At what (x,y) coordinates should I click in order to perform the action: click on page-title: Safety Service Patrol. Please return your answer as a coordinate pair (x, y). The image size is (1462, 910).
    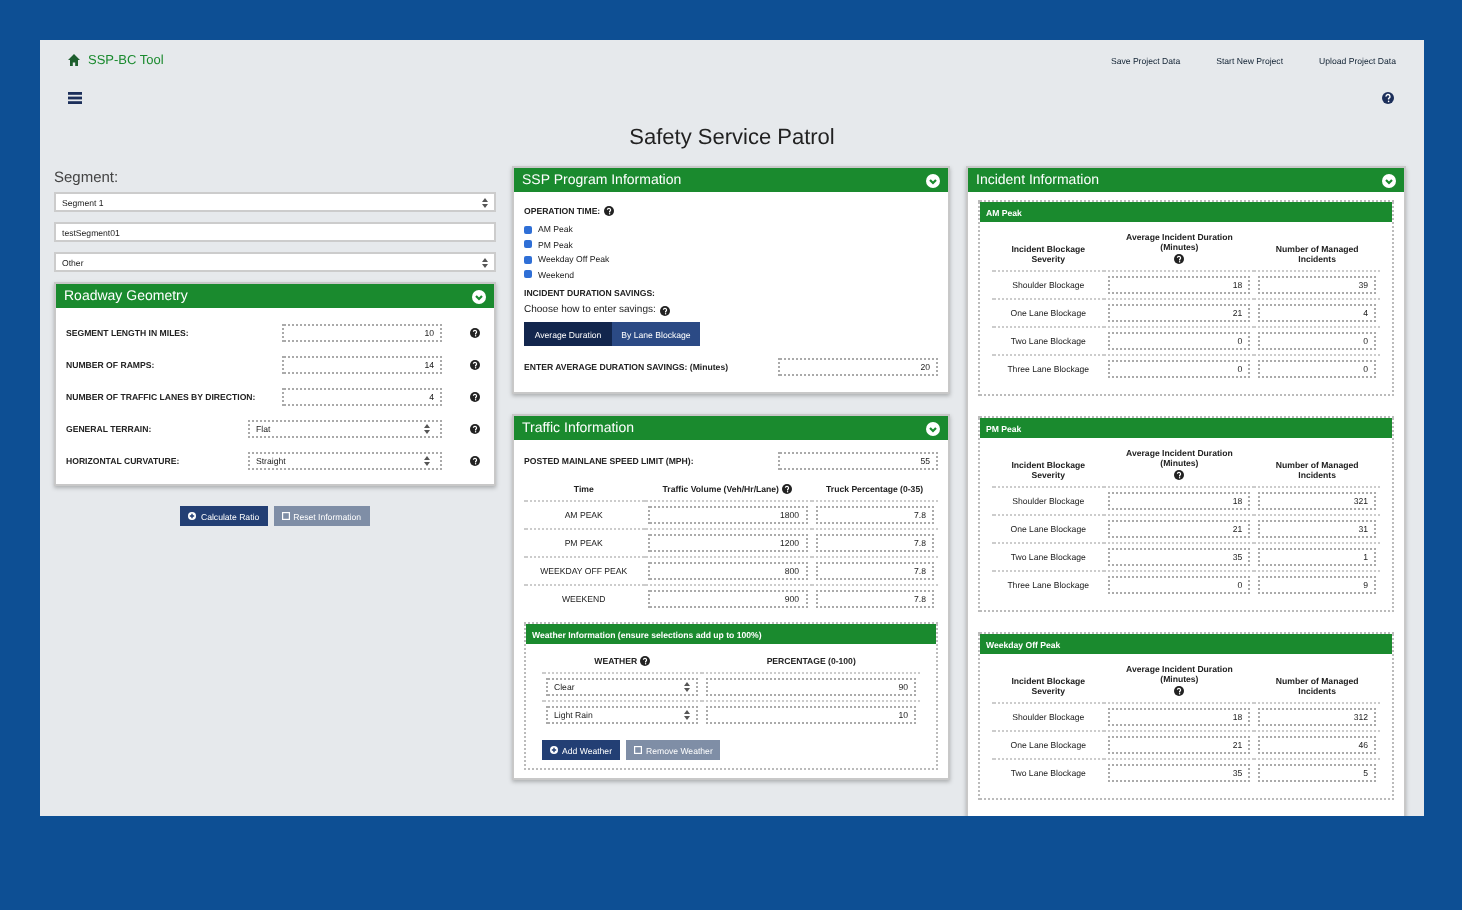
    Looking at the image, I should click on (732, 139).